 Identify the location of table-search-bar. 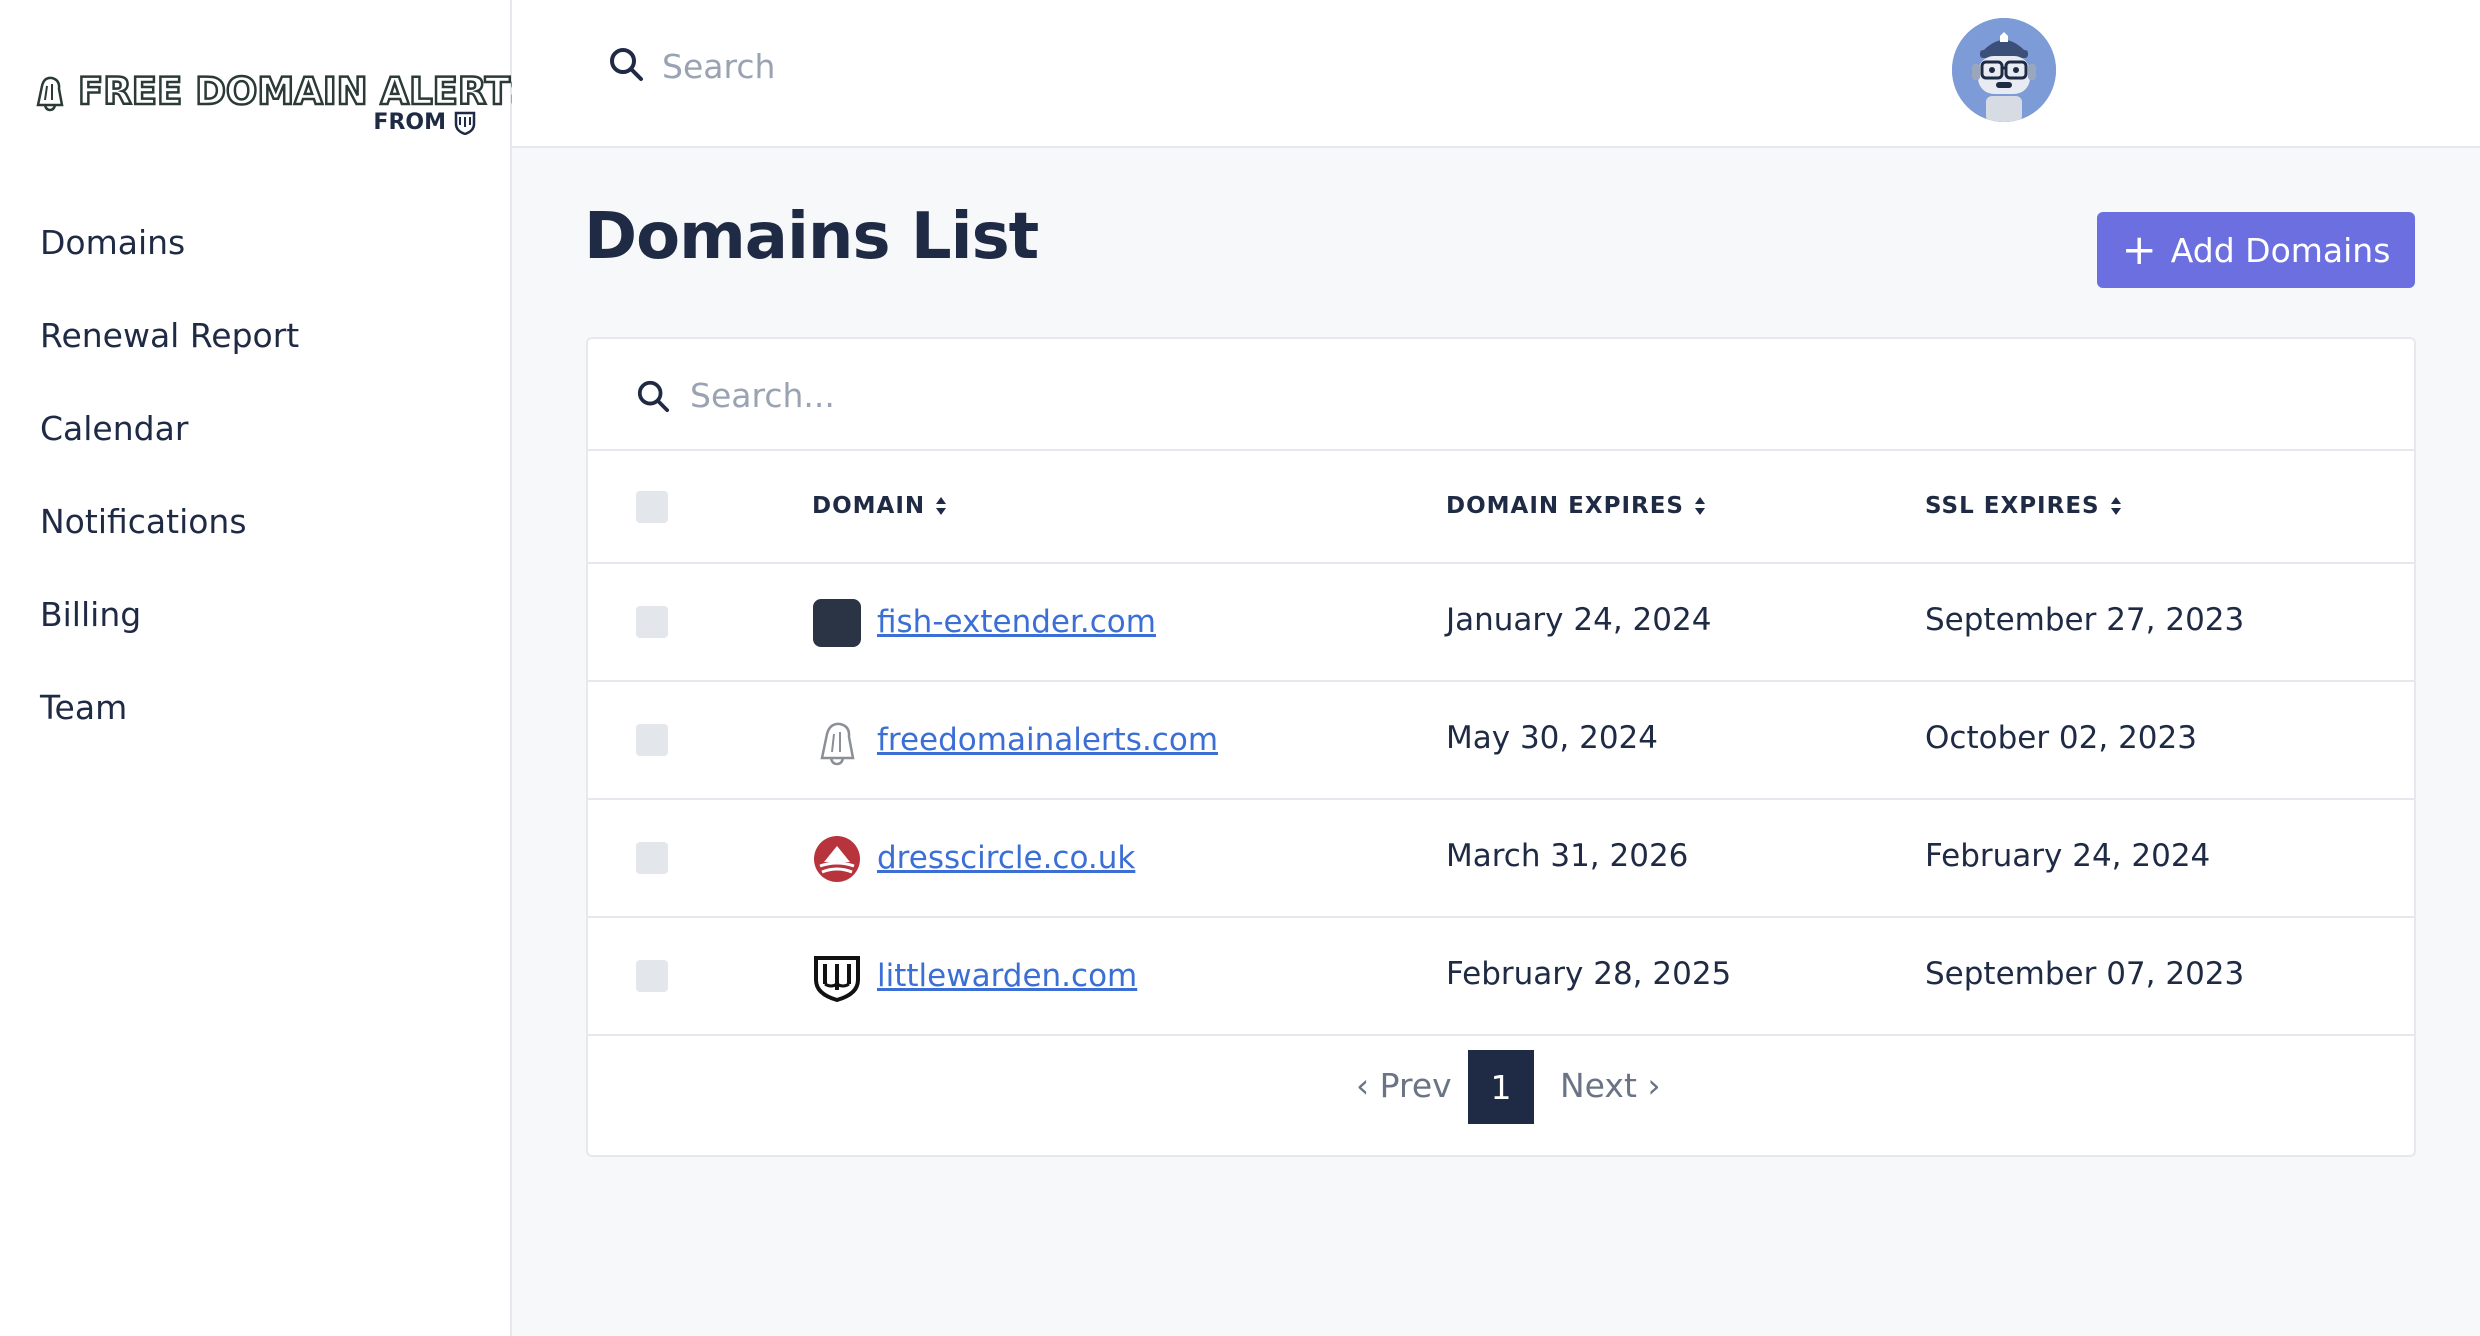
(1501, 395).